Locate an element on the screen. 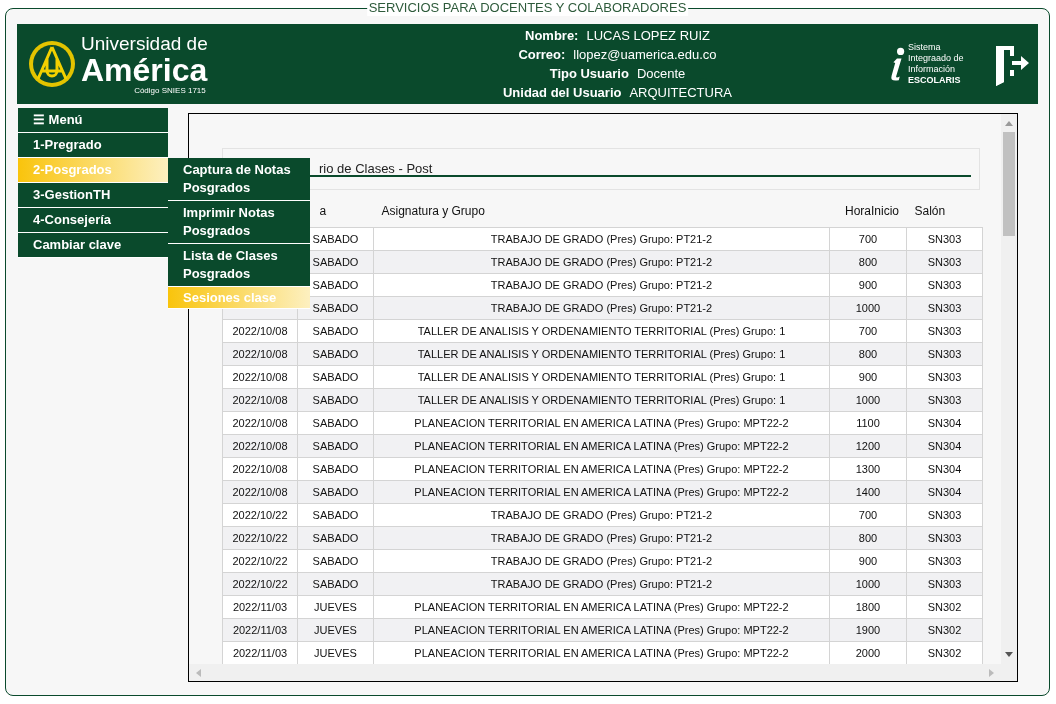 This screenshot has height=704, width=1056. submenu-item: Lista de Clases Posgrados is located at coordinates (239, 265).